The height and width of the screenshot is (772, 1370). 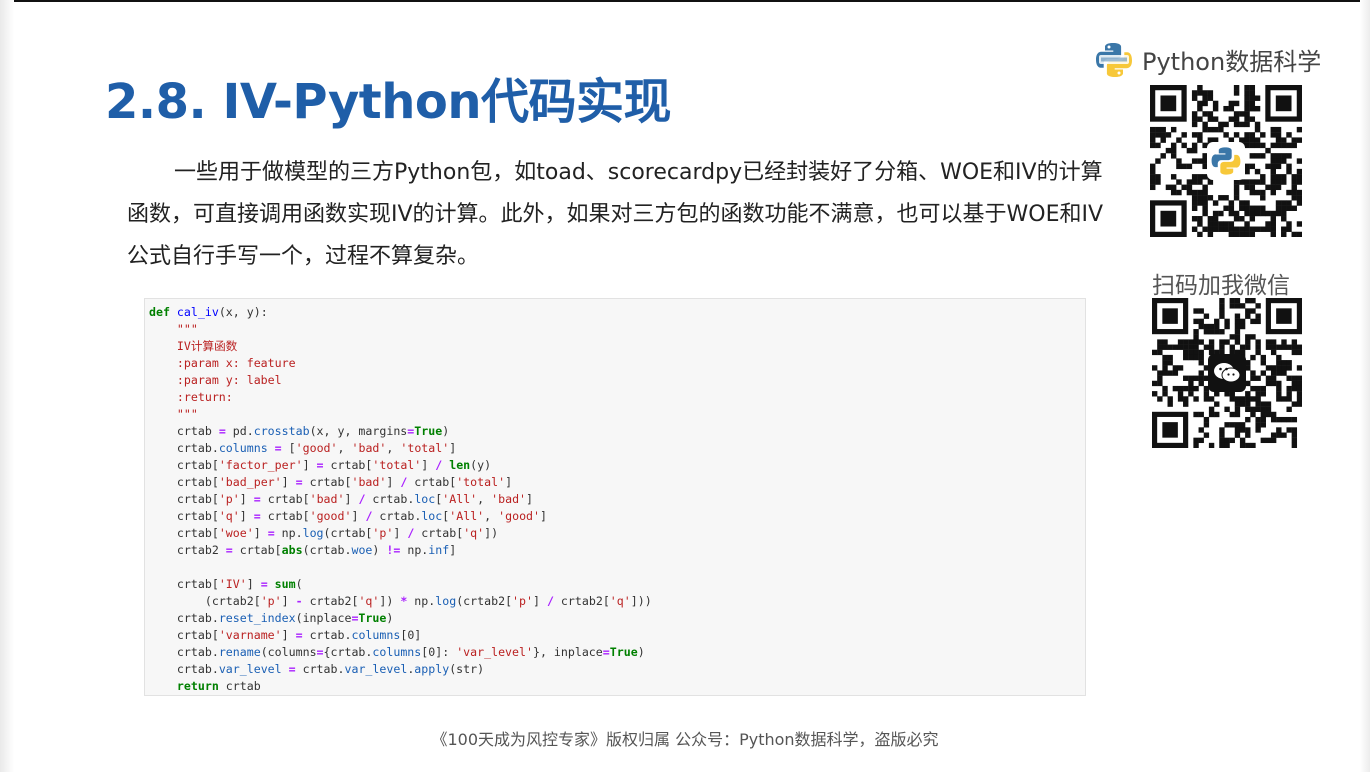 I want to click on qr-code-official-account, so click(x=1226, y=161).